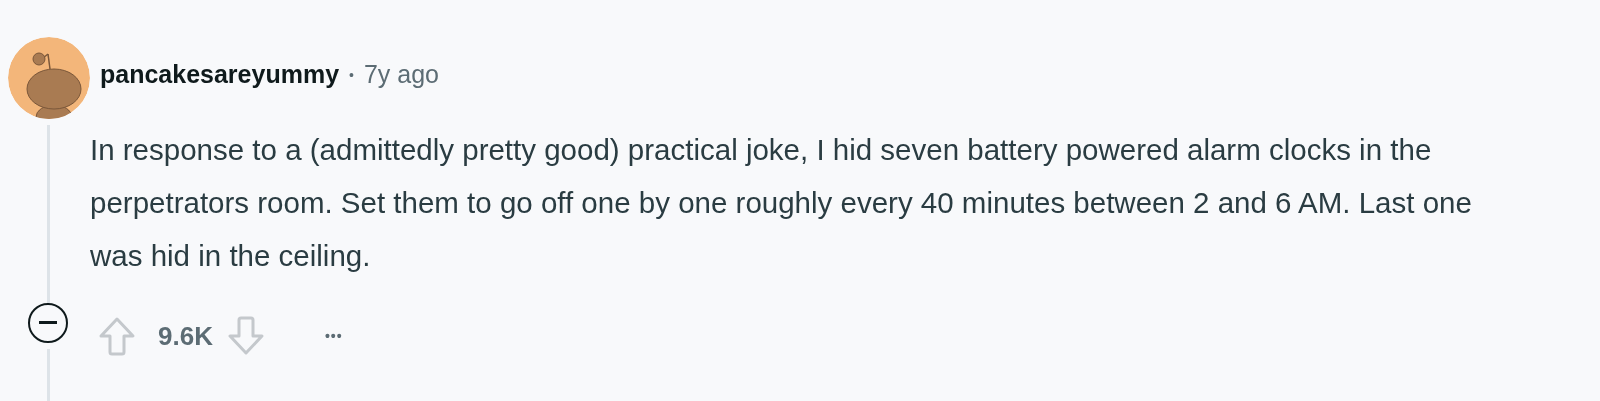  What do you see at coordinates (333, 336) in the screenshot?
I see `more-options-button: •••` at bounding box center [333, 336].